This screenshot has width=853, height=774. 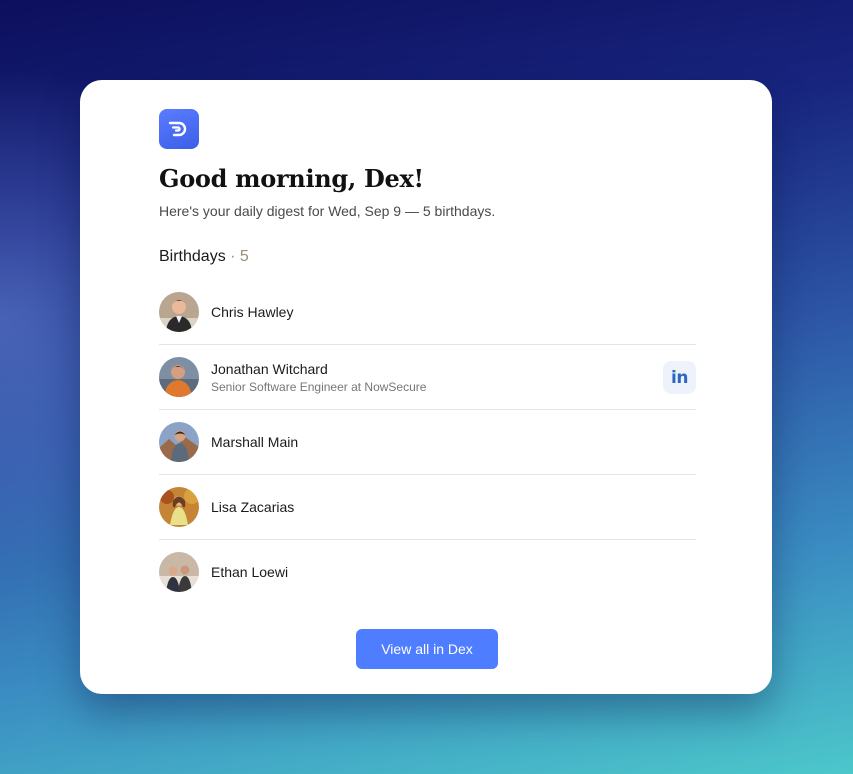 What do you see at coordinates (427, 312) in the screenshot?
I see `birthday-row: Chris Hawley` at bounding box center [427, 312].